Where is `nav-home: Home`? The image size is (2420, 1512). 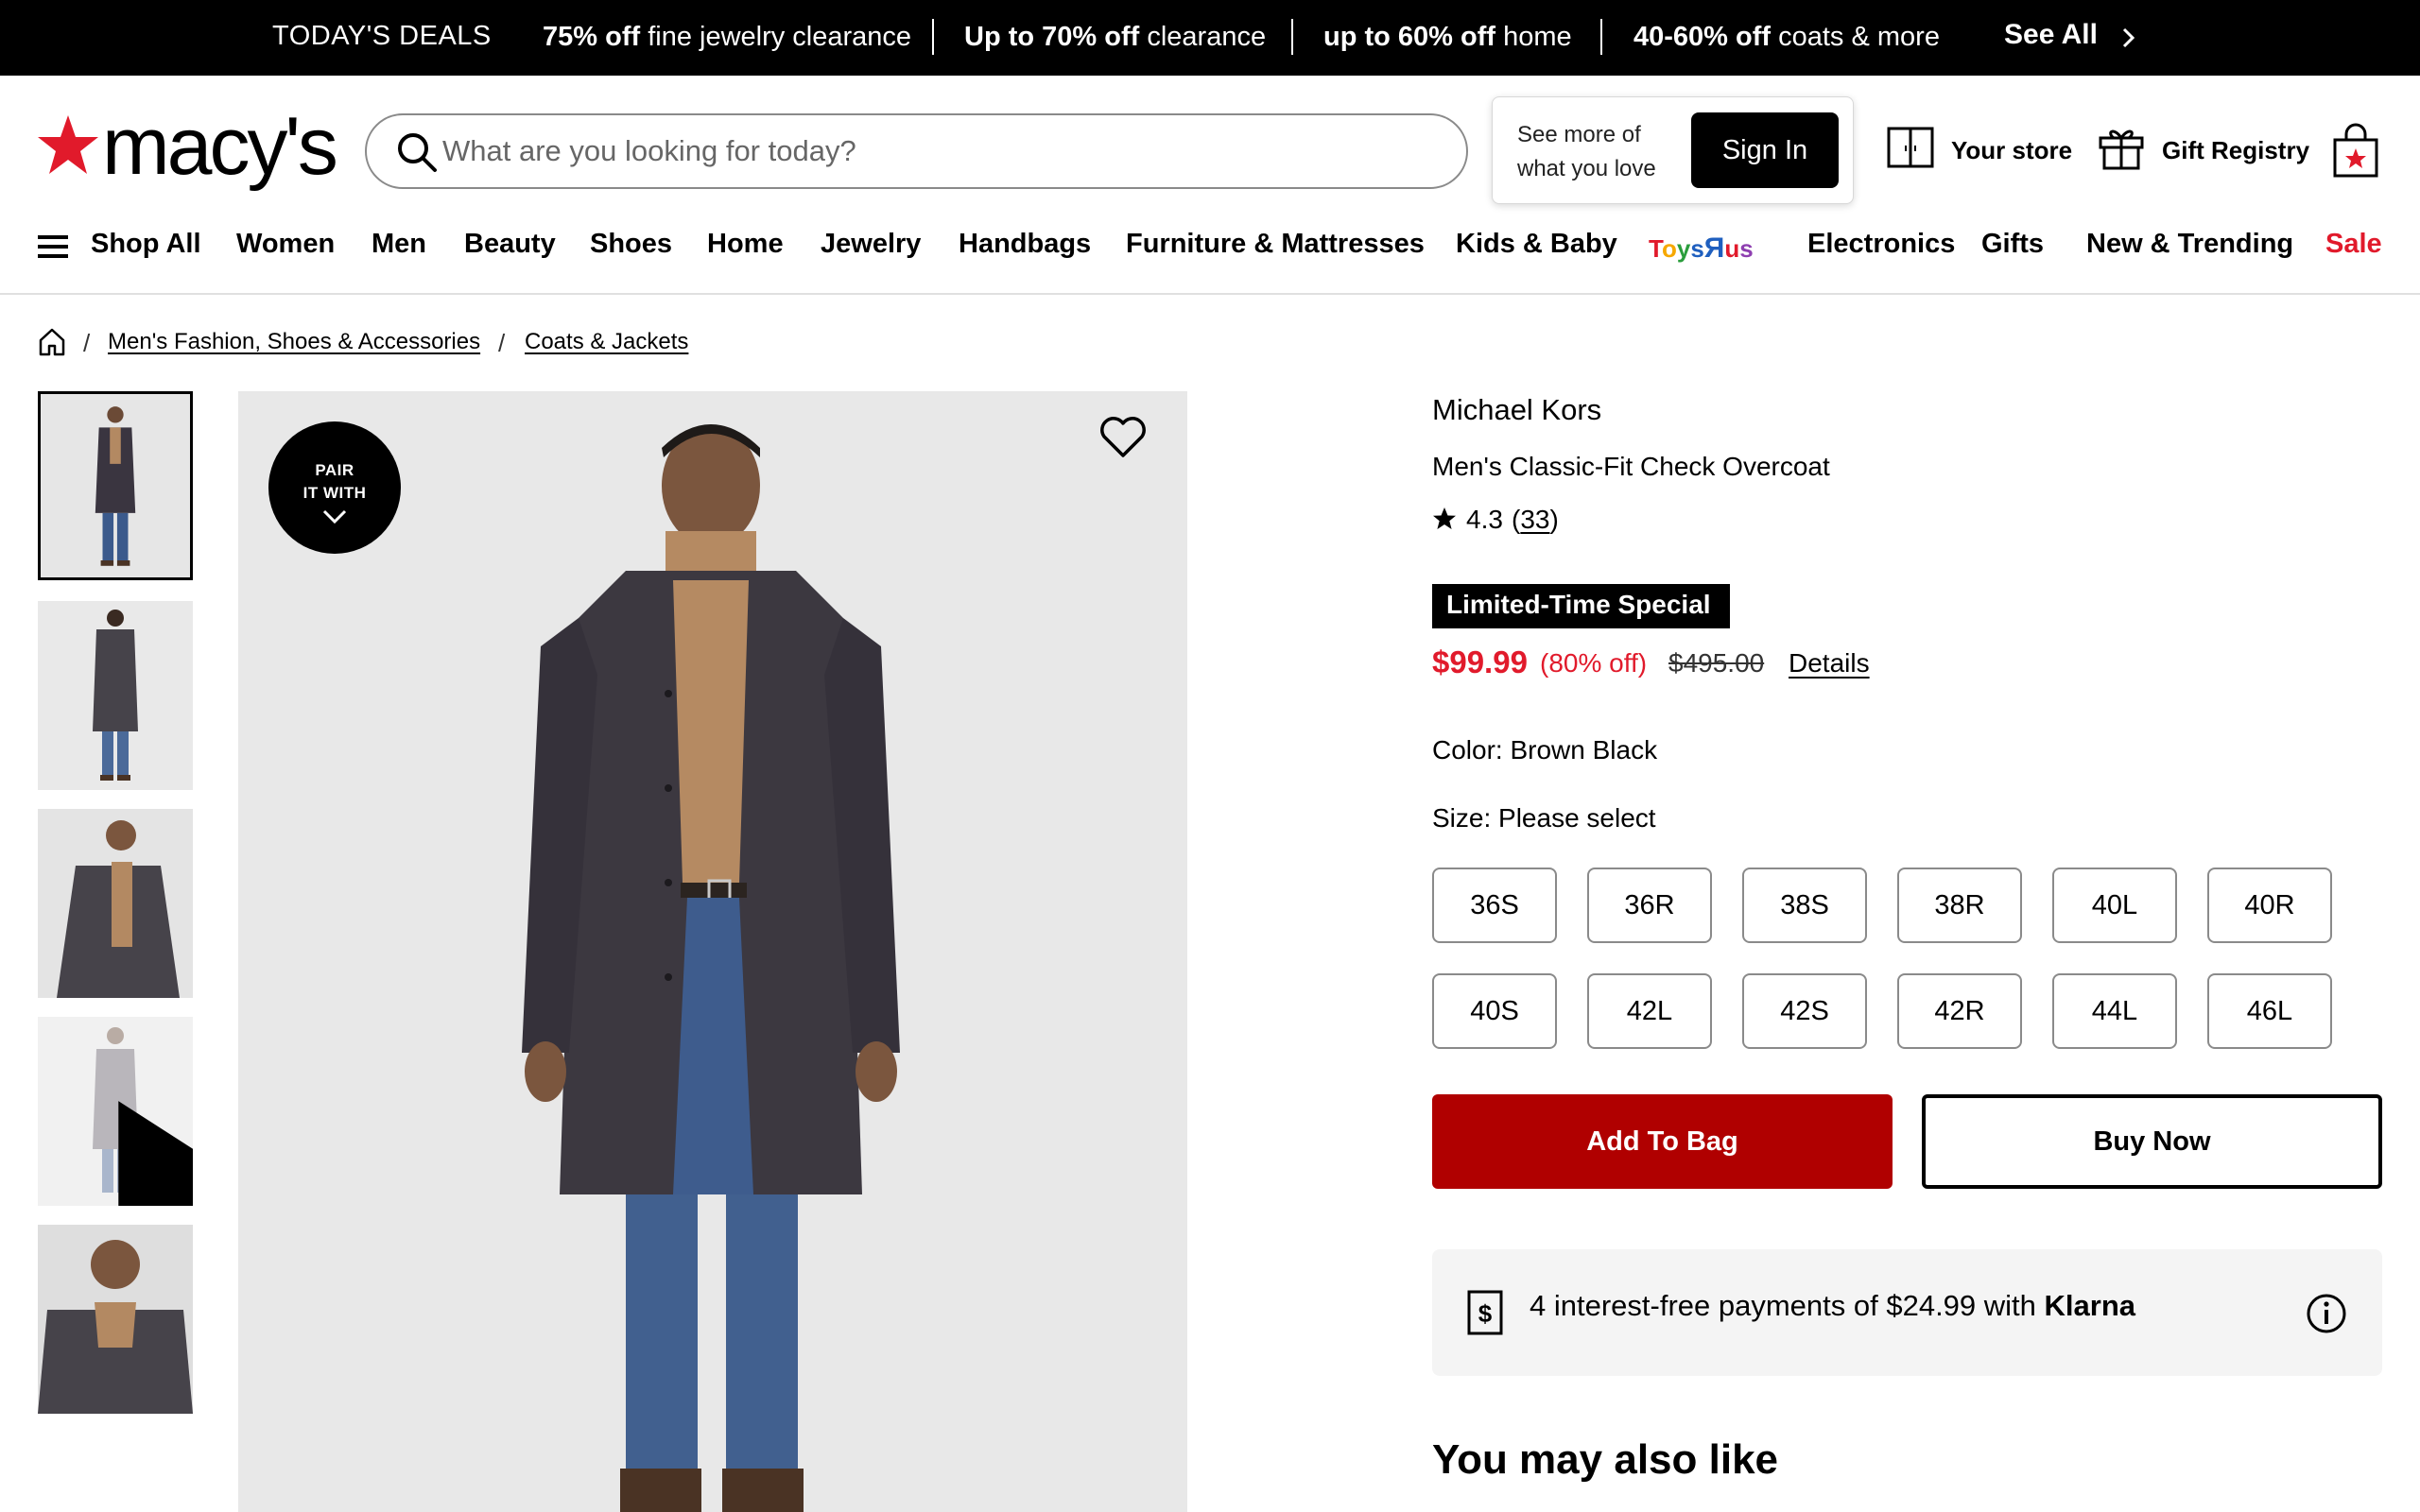 nav-home: Home is located at coordinates (745, 244).